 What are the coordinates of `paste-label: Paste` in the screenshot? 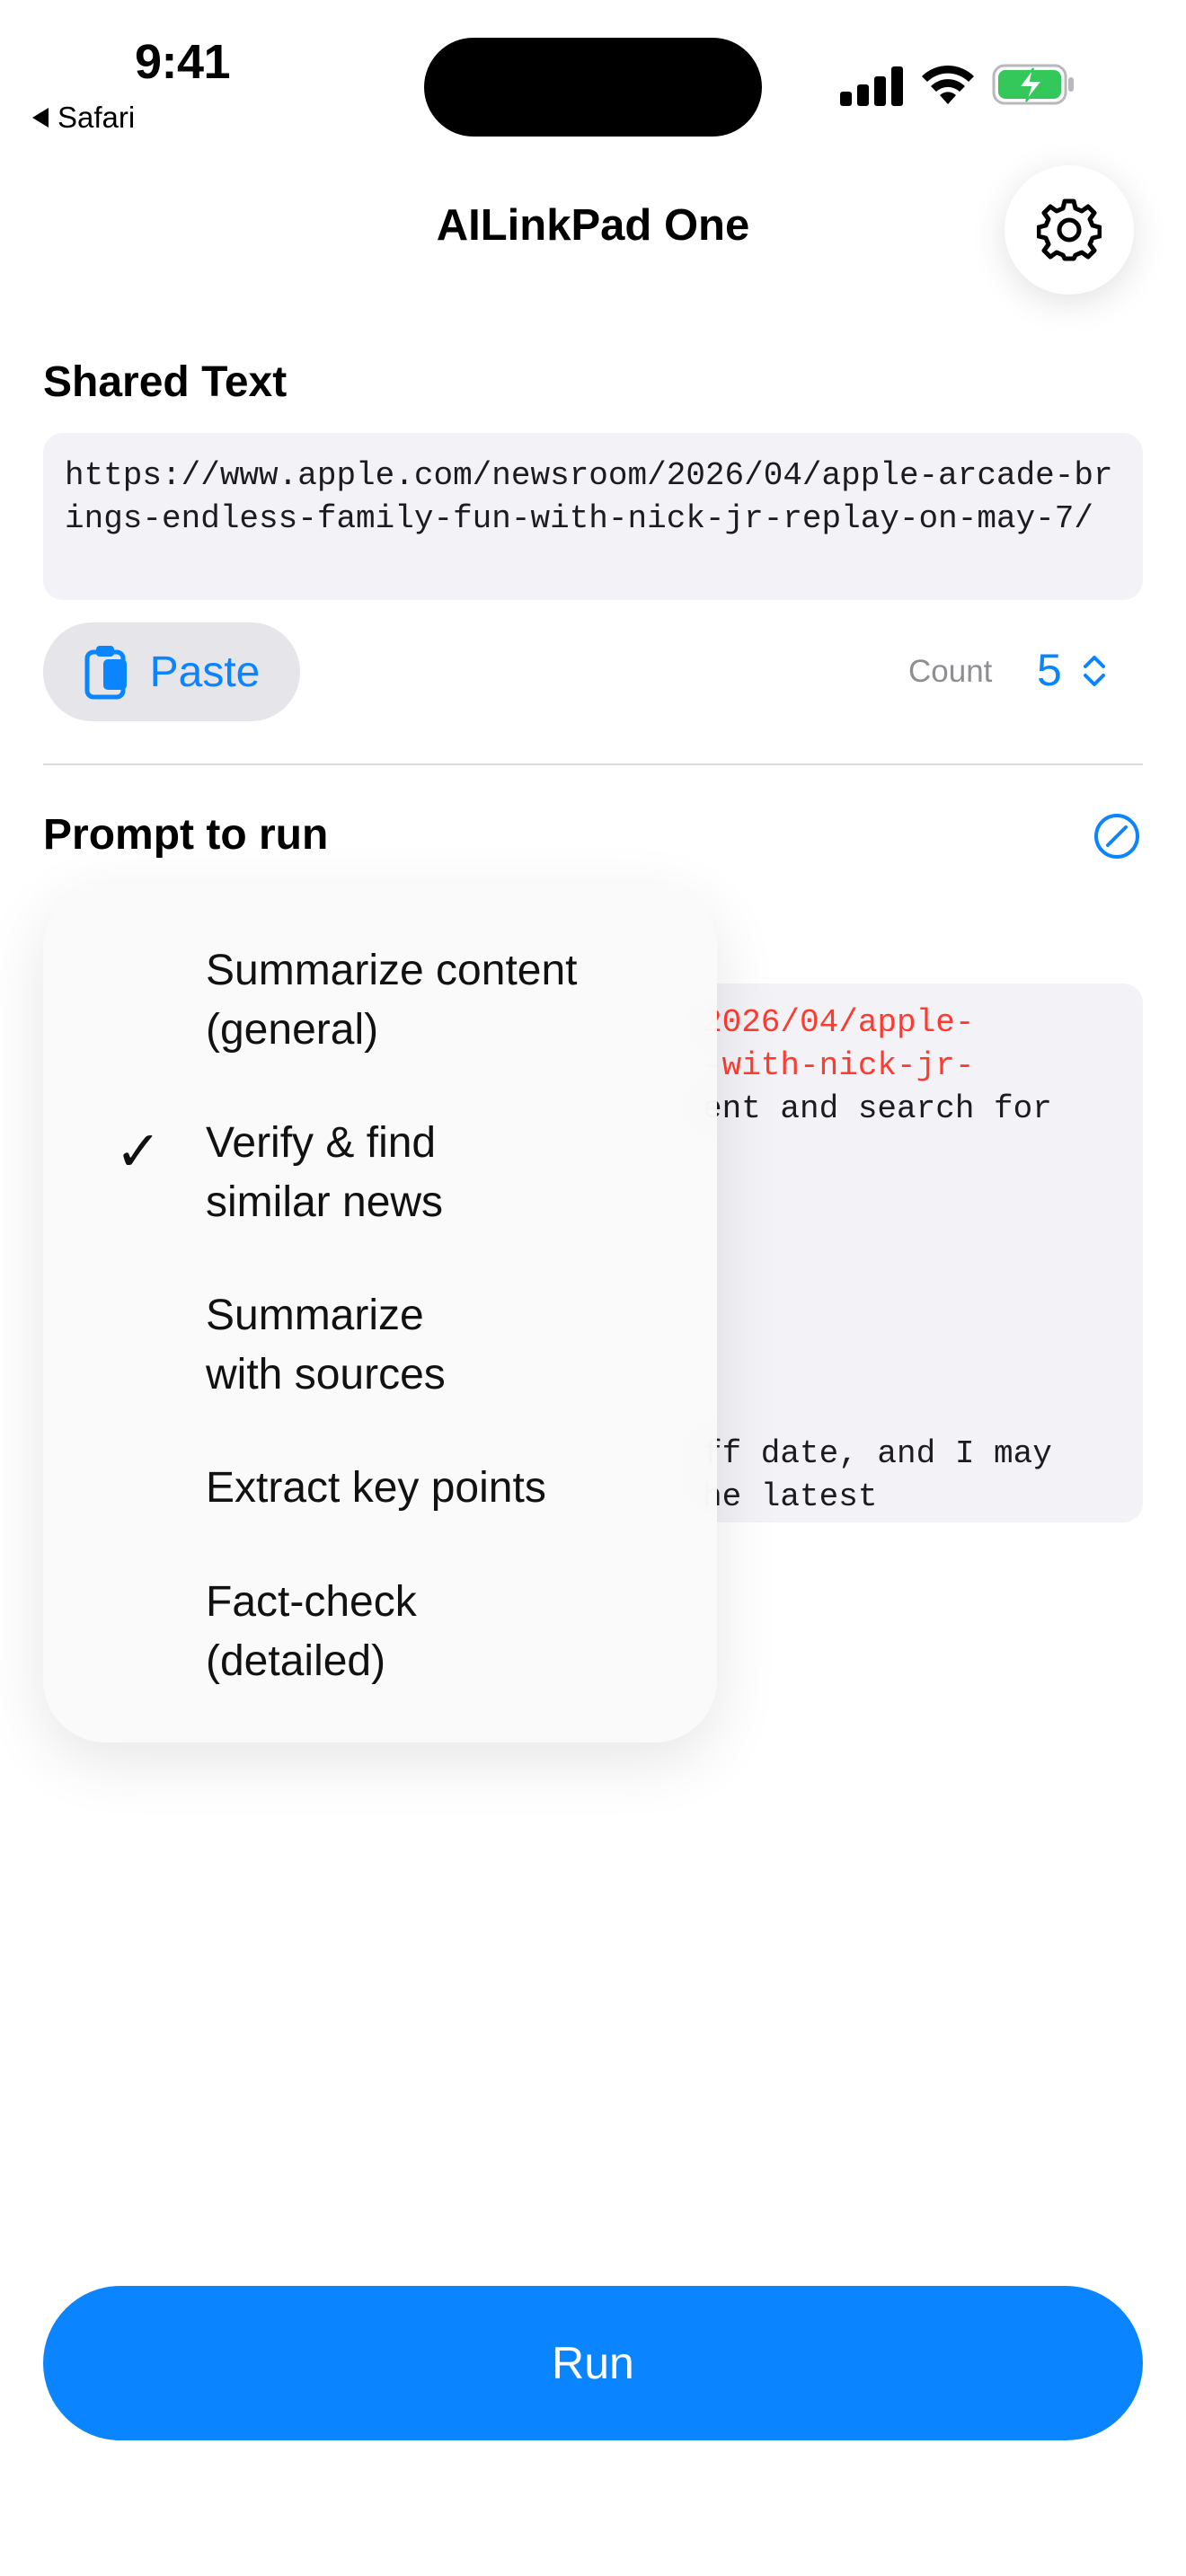 It's located at (205, 672).